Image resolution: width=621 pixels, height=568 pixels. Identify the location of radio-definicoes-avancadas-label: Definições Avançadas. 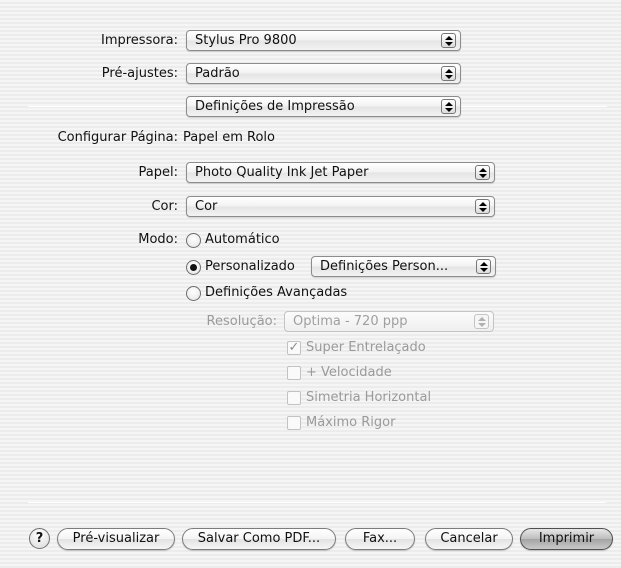
(276, 293).